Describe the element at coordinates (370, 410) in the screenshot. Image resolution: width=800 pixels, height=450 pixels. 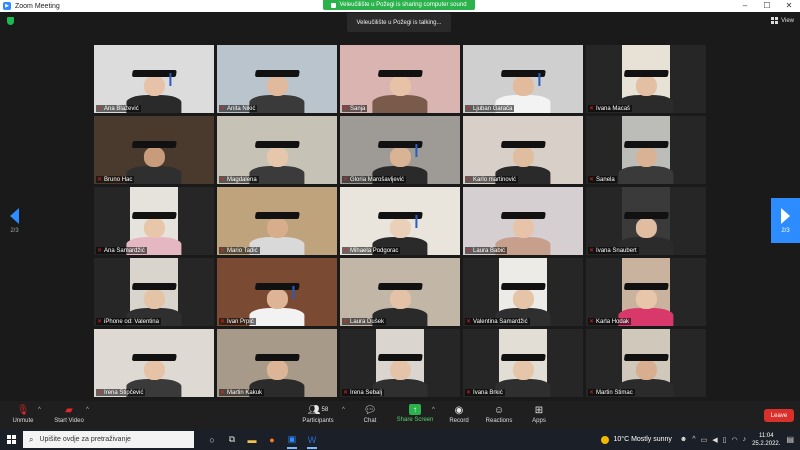
I see `chat-icon: 💬︎` at that location.